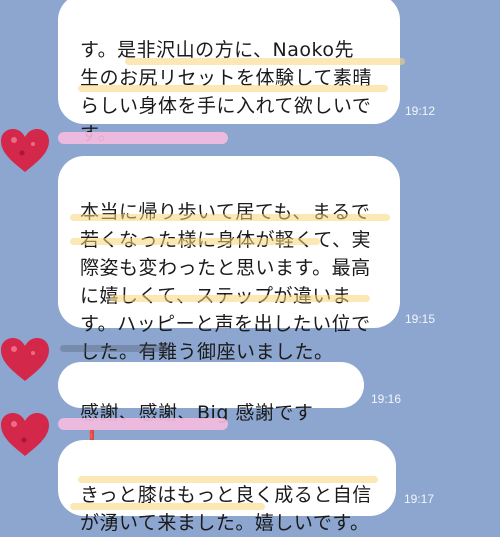 The height and width of the screenshot is (537, 500). Describe the element at coordinates (211, 407) in the screenshot. I see `message-bubble: 感謝、感謝、Big 感謝です ❗` at that location.